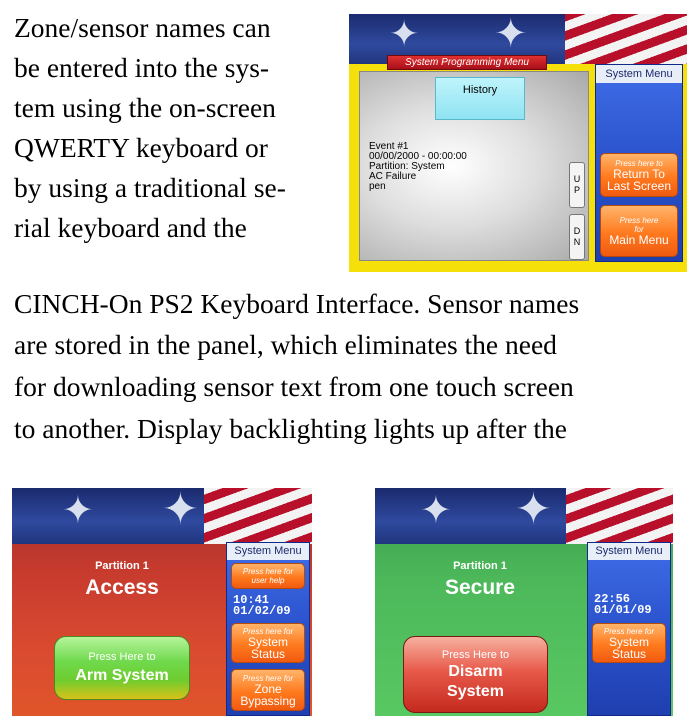  Describe the element at coordinates (475, 654) in the screenshot. I see `disarm-button-hint: Press Here to` at that location.